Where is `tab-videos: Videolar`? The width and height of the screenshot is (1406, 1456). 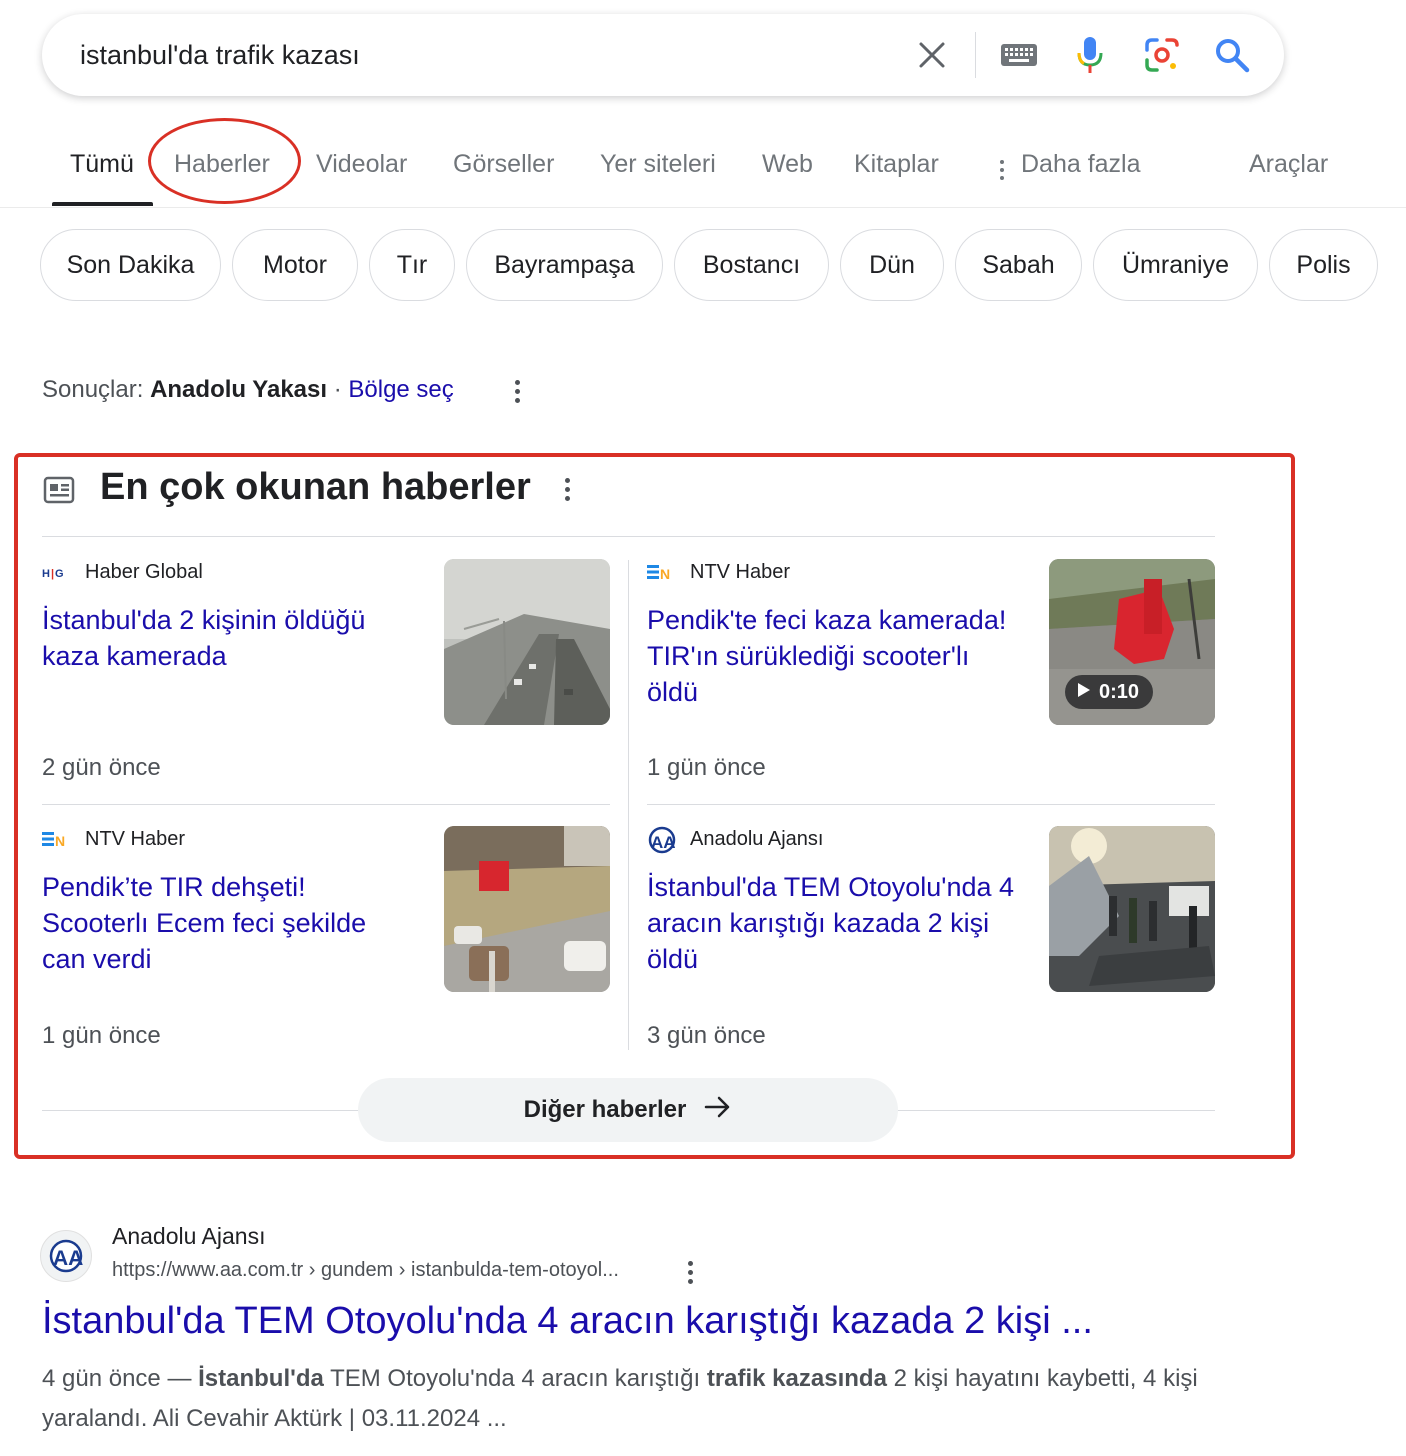
tab-videos: Videolar is located at coordinates (361, 164).